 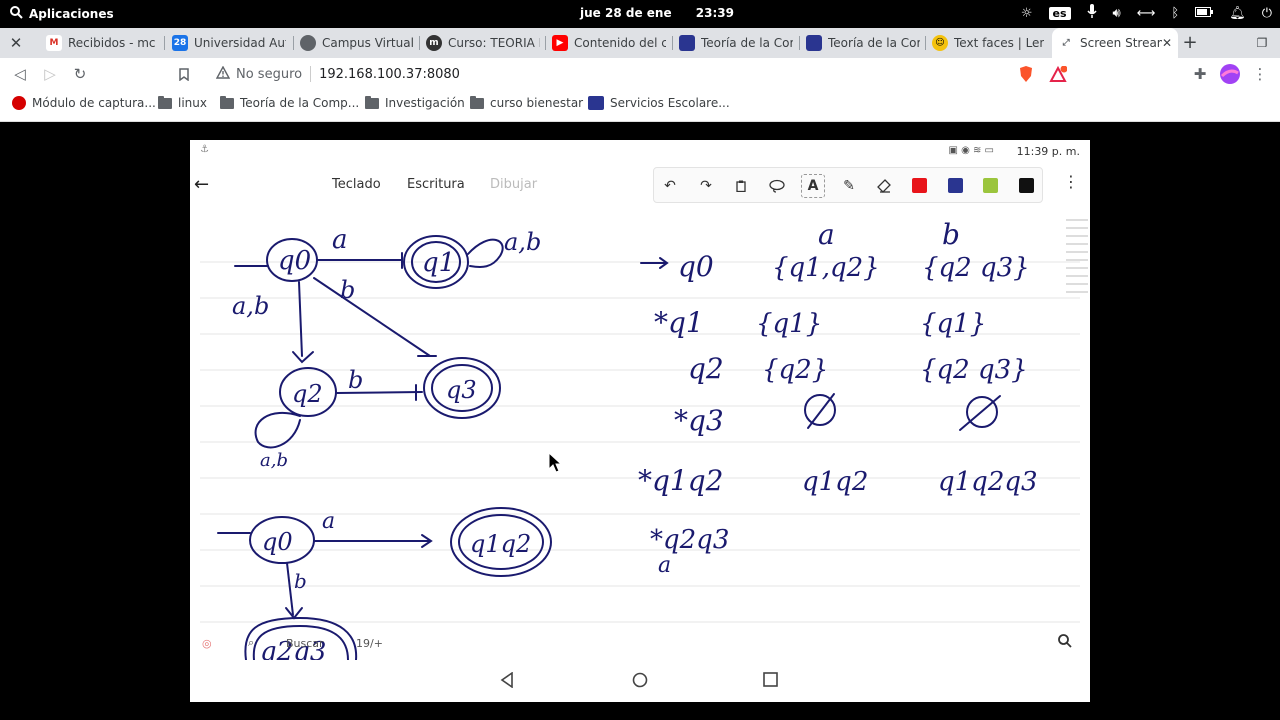 I want to click on color-black-swatch, so click(x=1026, y=185).